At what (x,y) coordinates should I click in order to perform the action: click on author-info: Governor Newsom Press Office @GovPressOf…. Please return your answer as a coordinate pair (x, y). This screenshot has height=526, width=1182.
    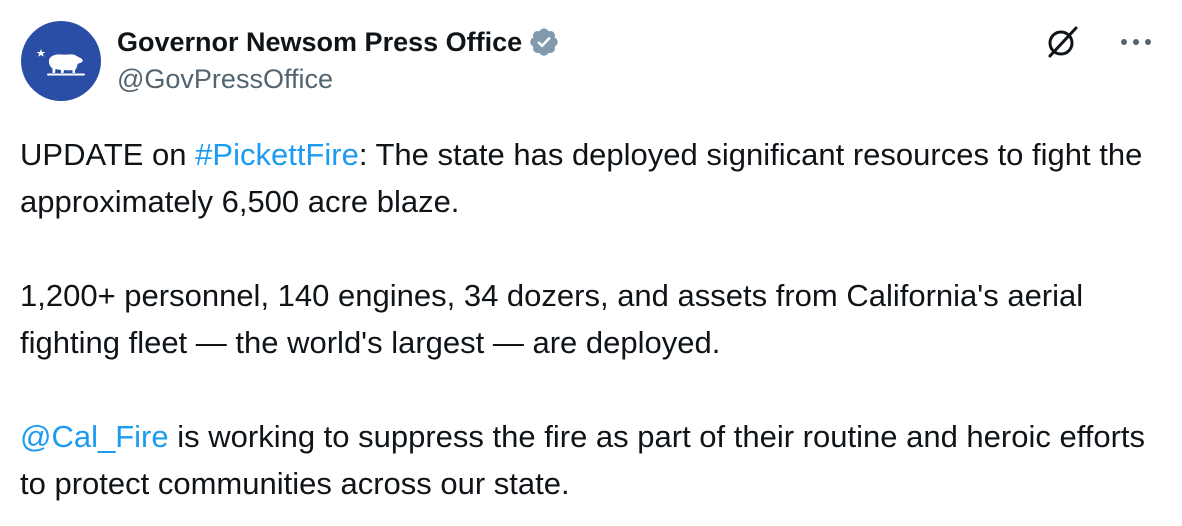
    Looking at the image, I should click on (338, 59).